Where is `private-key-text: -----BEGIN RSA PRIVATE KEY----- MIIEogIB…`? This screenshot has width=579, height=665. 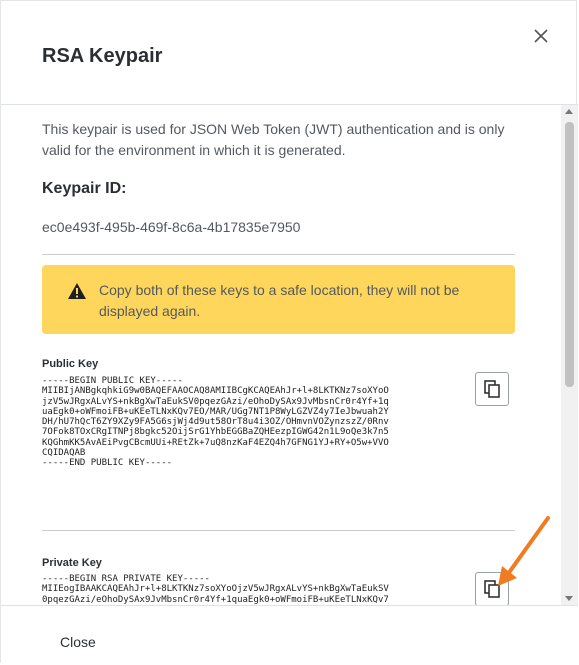 private-key-text: -----BEGIN RSA PRIVATE KEY----- MIIEogIB… is located at coordinates (215, 589).